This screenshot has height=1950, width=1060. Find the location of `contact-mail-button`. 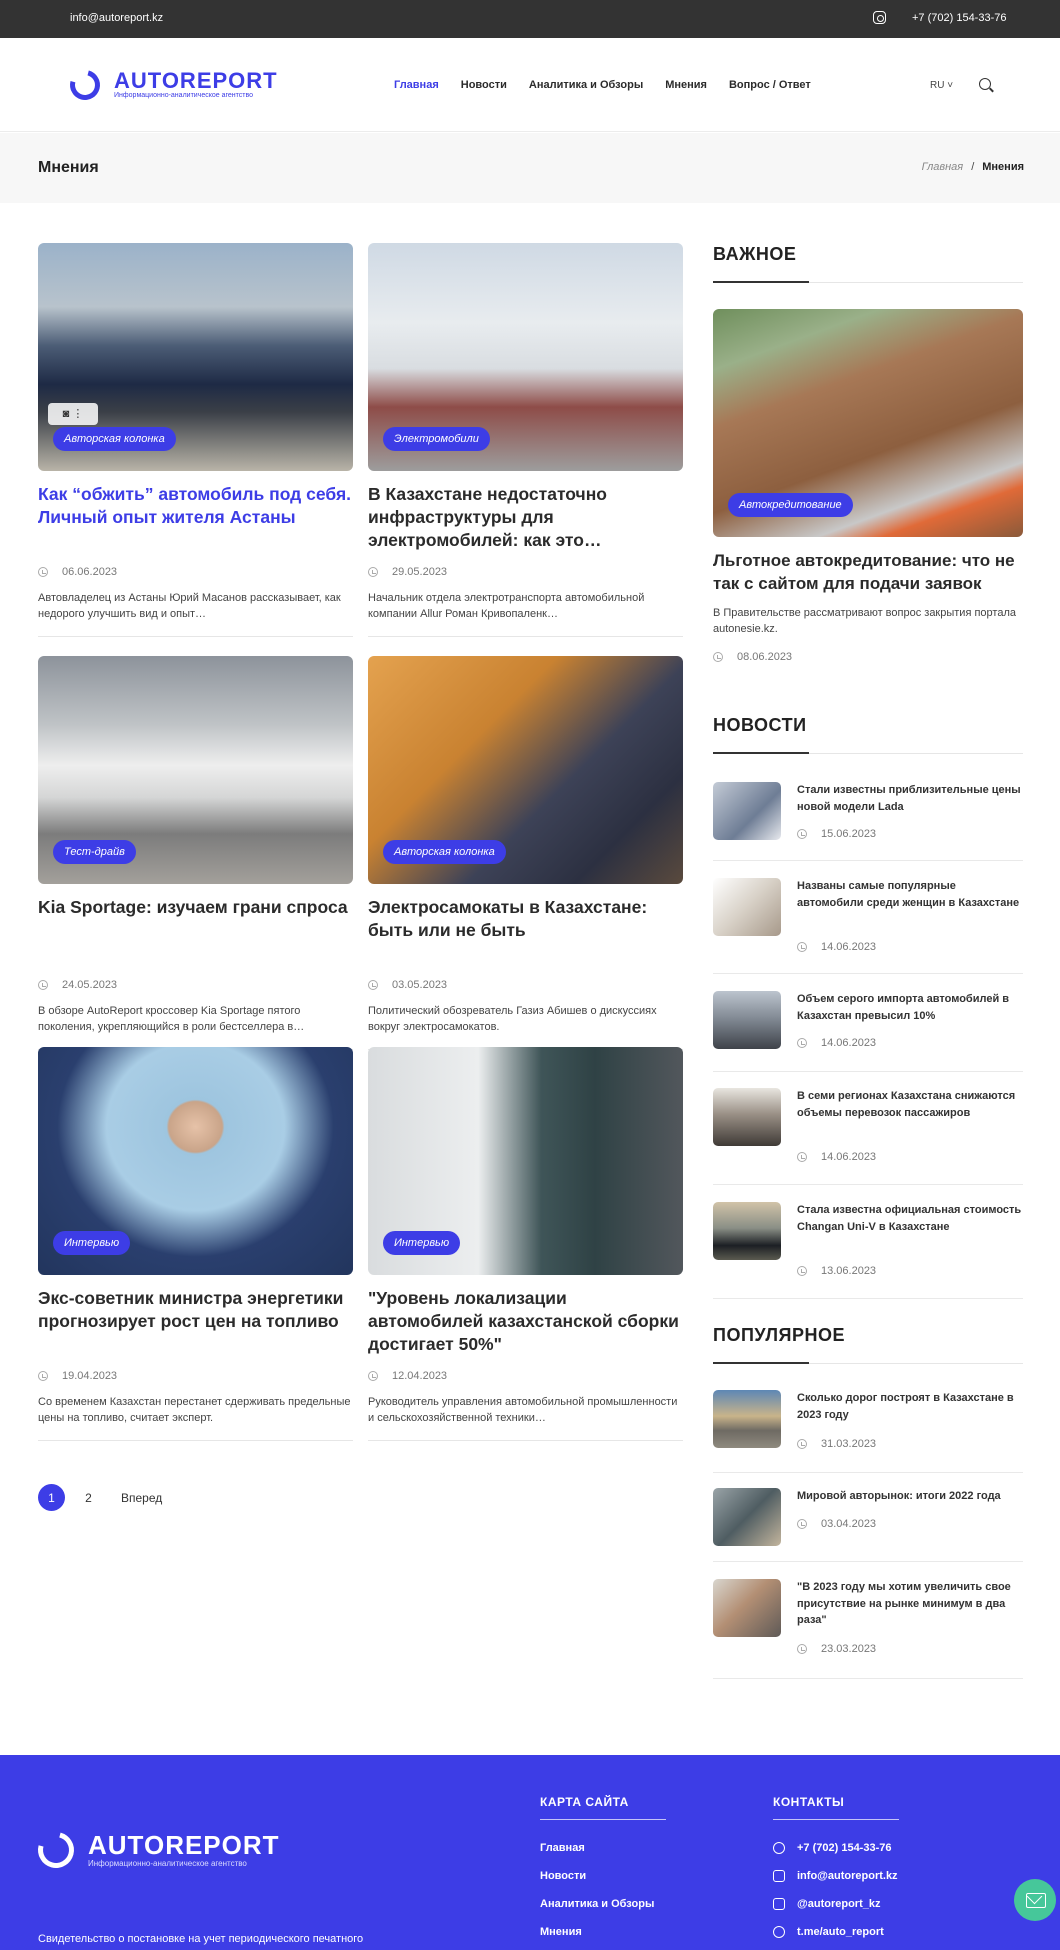

contact-mail-button is located at coordinates (1035, 1900).